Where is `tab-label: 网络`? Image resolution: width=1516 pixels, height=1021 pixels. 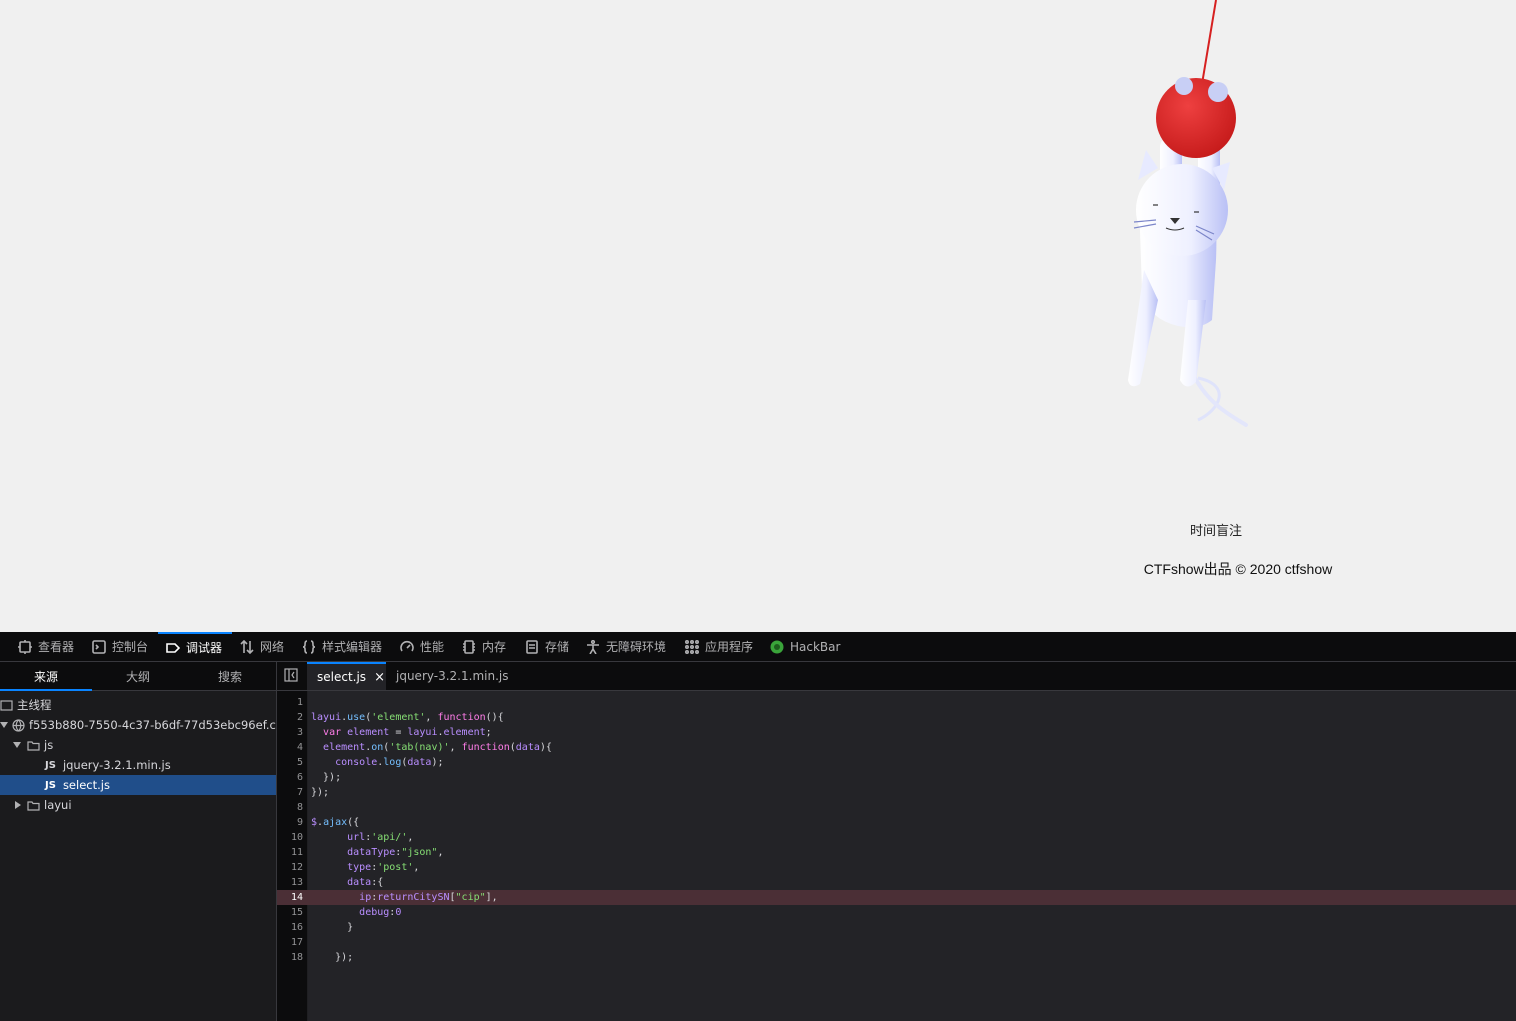 tab-label: 网络 is located at coordinates (272, 647).